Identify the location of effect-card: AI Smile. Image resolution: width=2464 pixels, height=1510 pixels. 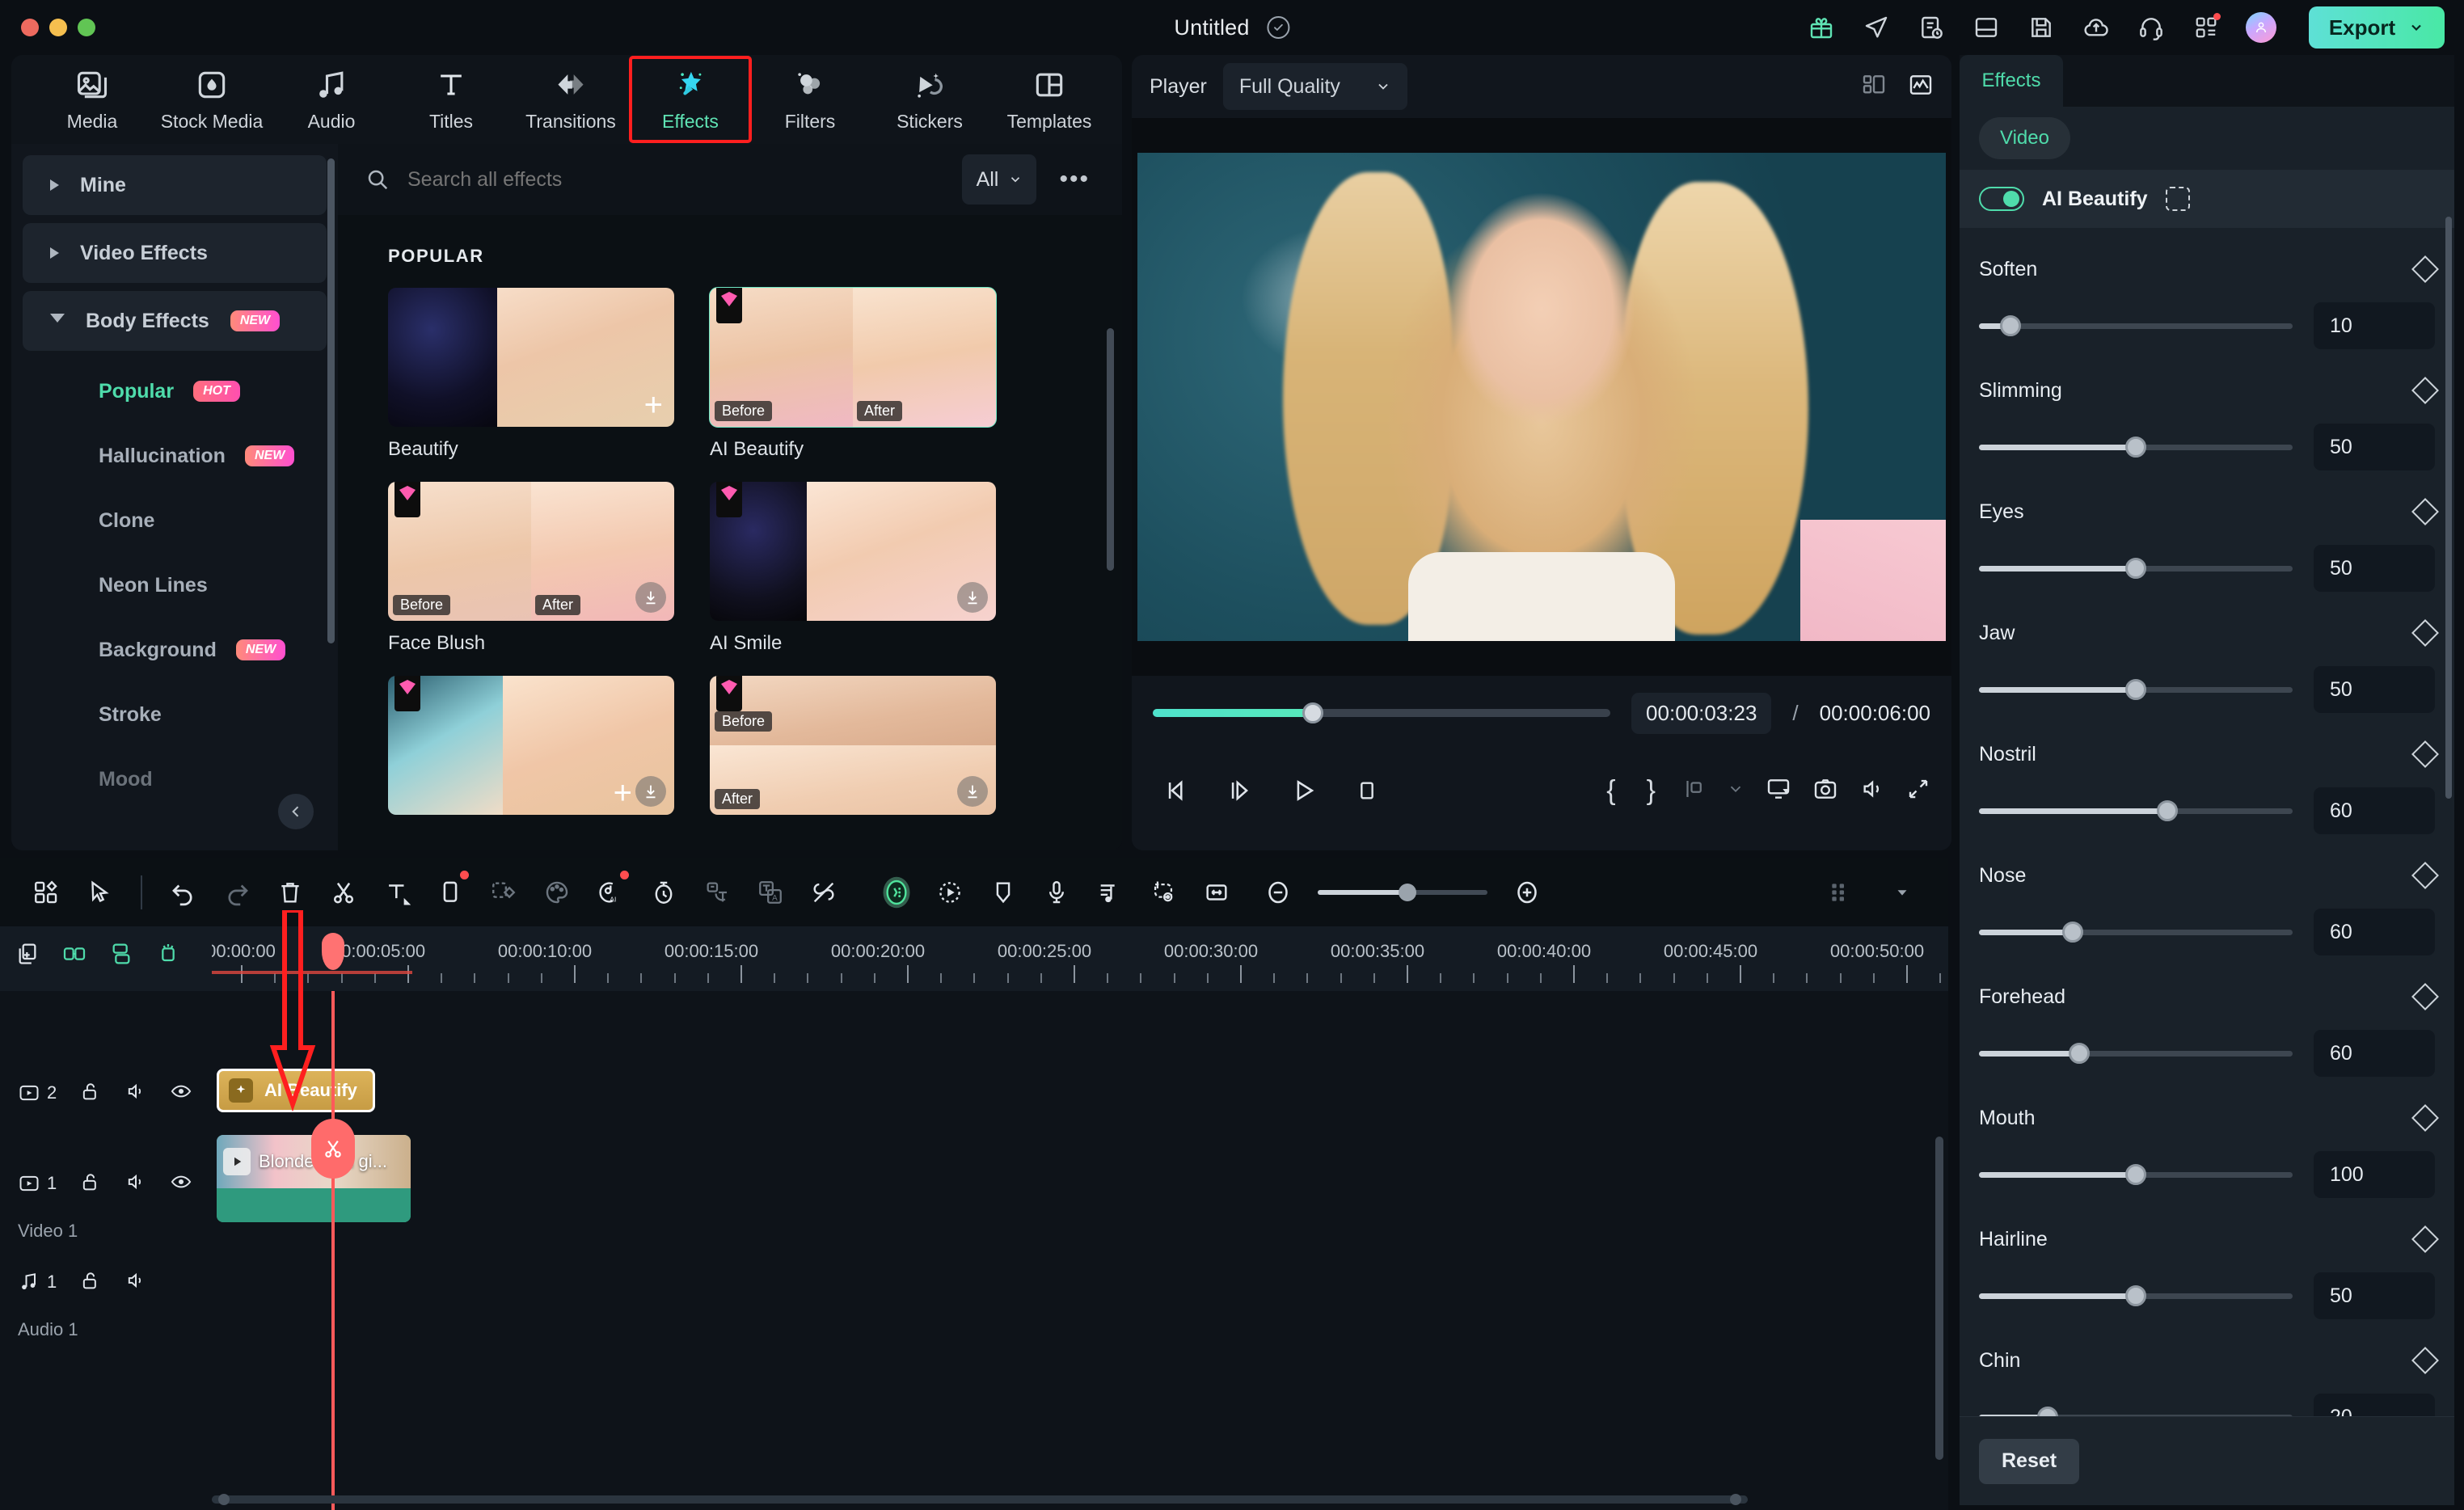
(853, 568).